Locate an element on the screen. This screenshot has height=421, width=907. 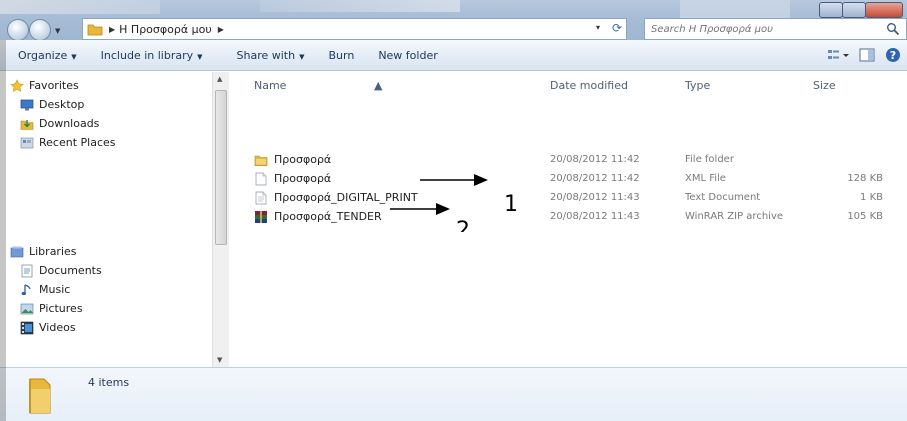
file-size: 128 KB is located at coordinates (865, 178).